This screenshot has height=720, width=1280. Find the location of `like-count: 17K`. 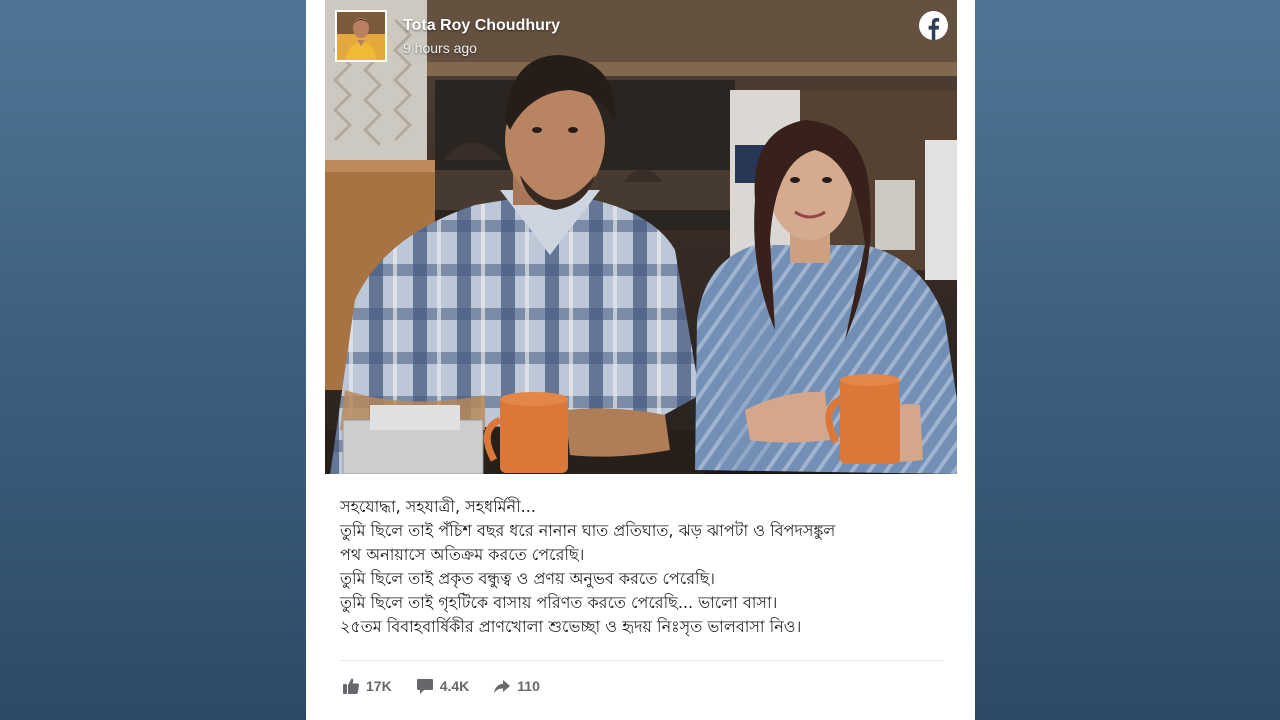

like-count: 17K is located at coordinates (379, 686).